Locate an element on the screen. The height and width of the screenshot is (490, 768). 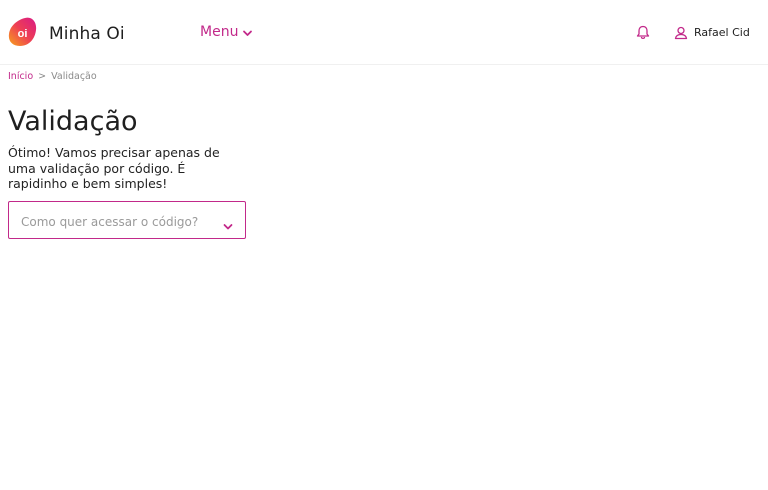
oi-logo: oi is located at coordinates (22, 32).